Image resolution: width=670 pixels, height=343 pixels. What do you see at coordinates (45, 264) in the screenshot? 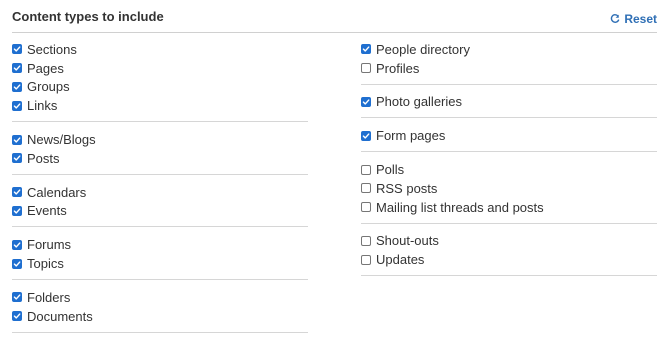
I see `checkbox-label: Topics` at bounding box center [45, 264].